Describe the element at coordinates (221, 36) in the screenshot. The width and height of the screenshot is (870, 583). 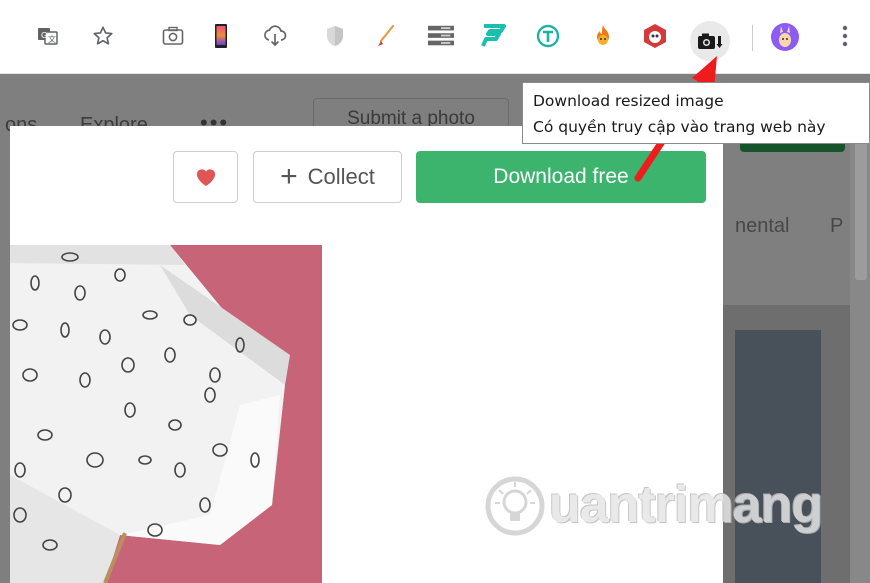
I see `phone-icon` at that location.